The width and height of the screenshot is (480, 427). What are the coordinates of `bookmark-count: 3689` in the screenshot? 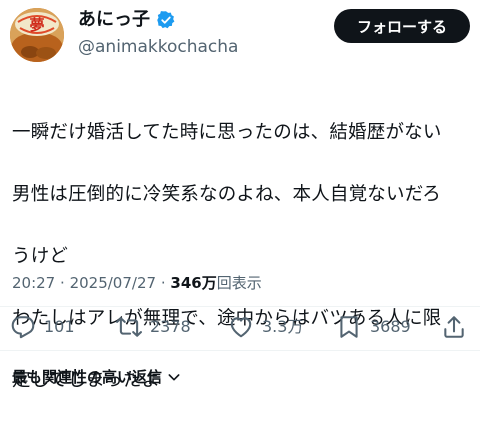 It's located at (390, 326).